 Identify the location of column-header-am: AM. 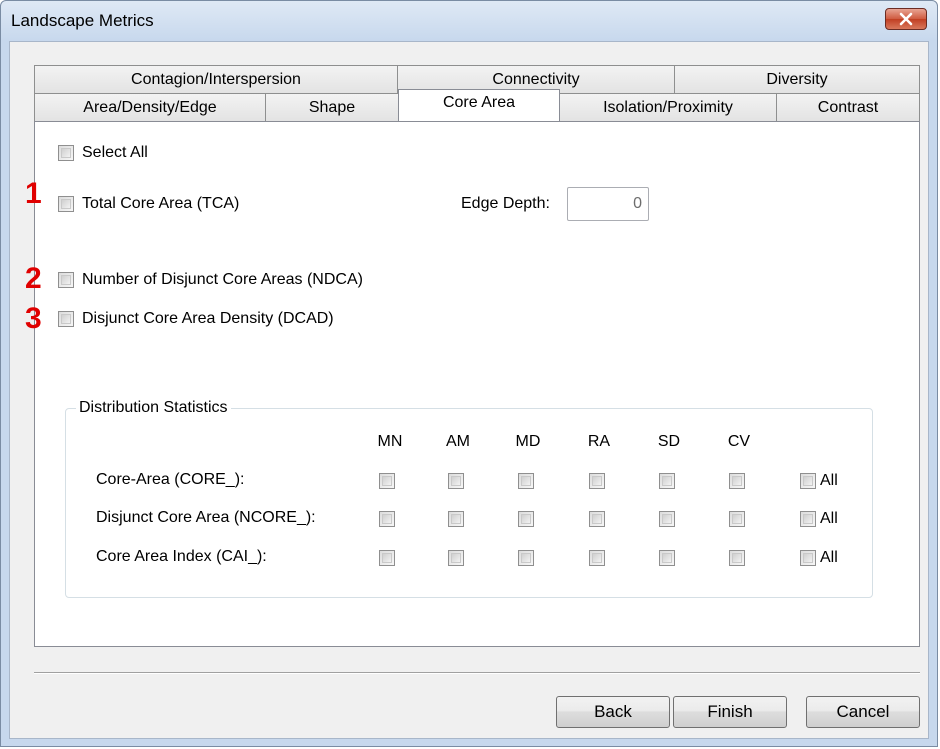
(458, 441).